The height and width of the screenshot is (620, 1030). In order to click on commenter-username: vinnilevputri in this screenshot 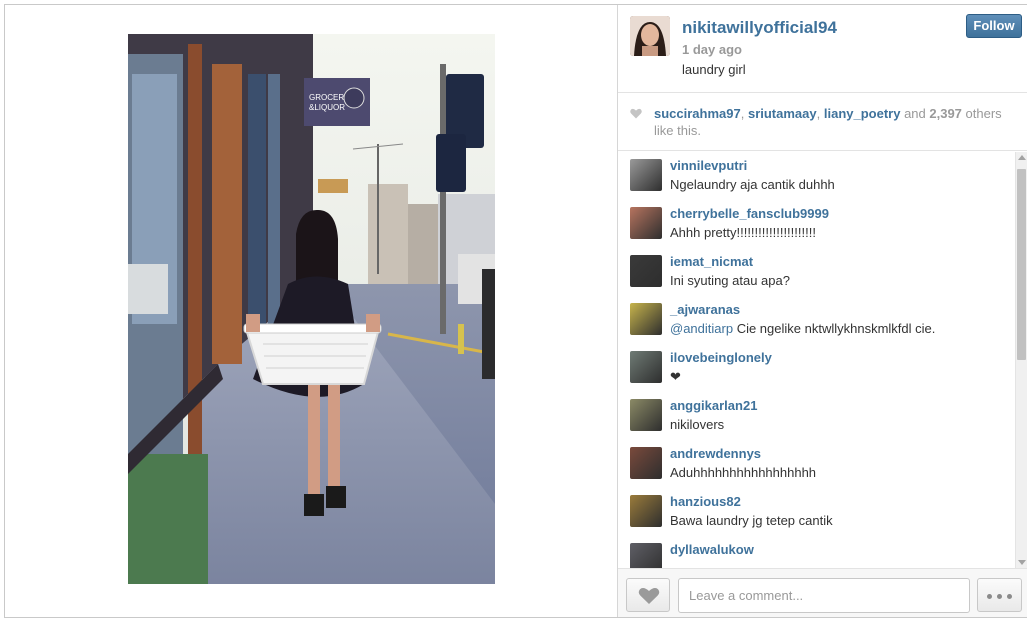, I will do `click(708, 165)`.